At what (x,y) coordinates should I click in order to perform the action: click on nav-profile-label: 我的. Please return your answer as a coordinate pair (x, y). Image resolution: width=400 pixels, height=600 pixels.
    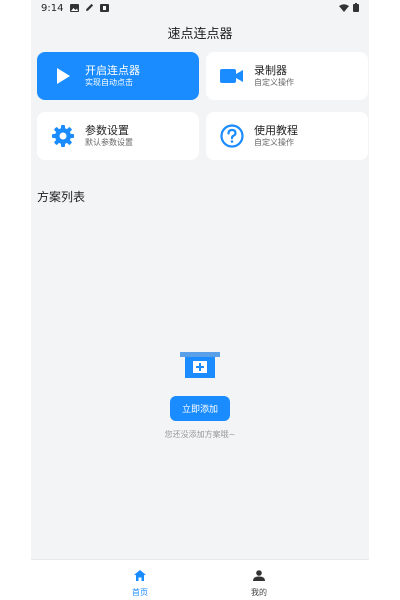
    Looking at the image, I should click on (259, 592).